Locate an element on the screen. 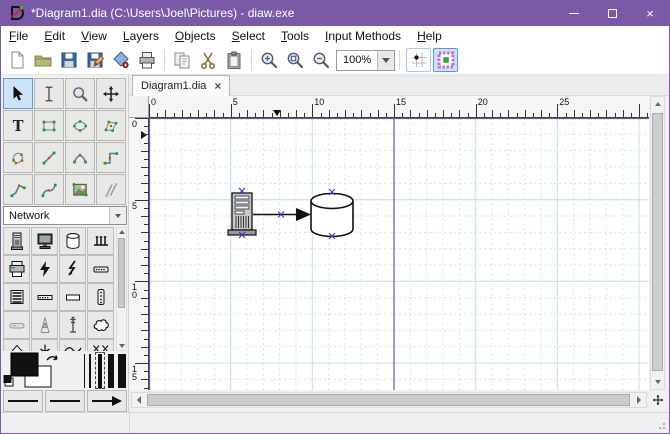 The height and width of the screenshot is (434, 670). open-button is located at coordinates (43, 60).